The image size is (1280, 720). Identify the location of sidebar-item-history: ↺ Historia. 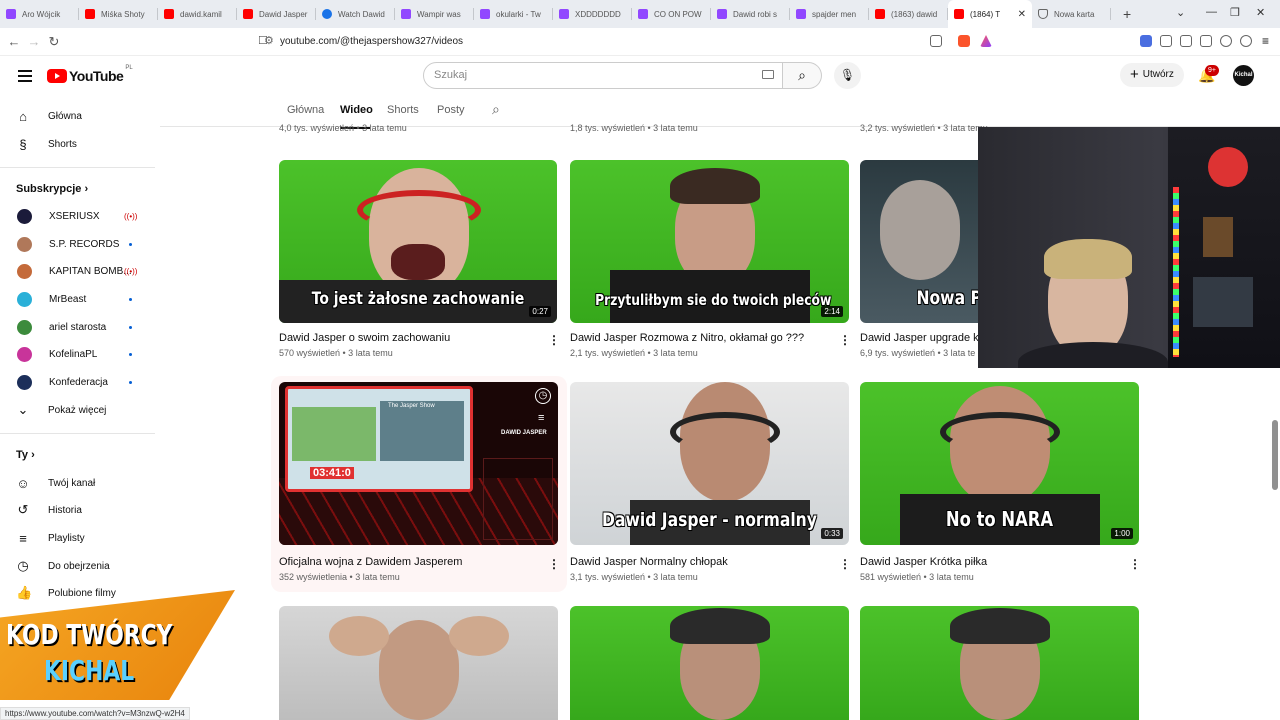
(77, 510).